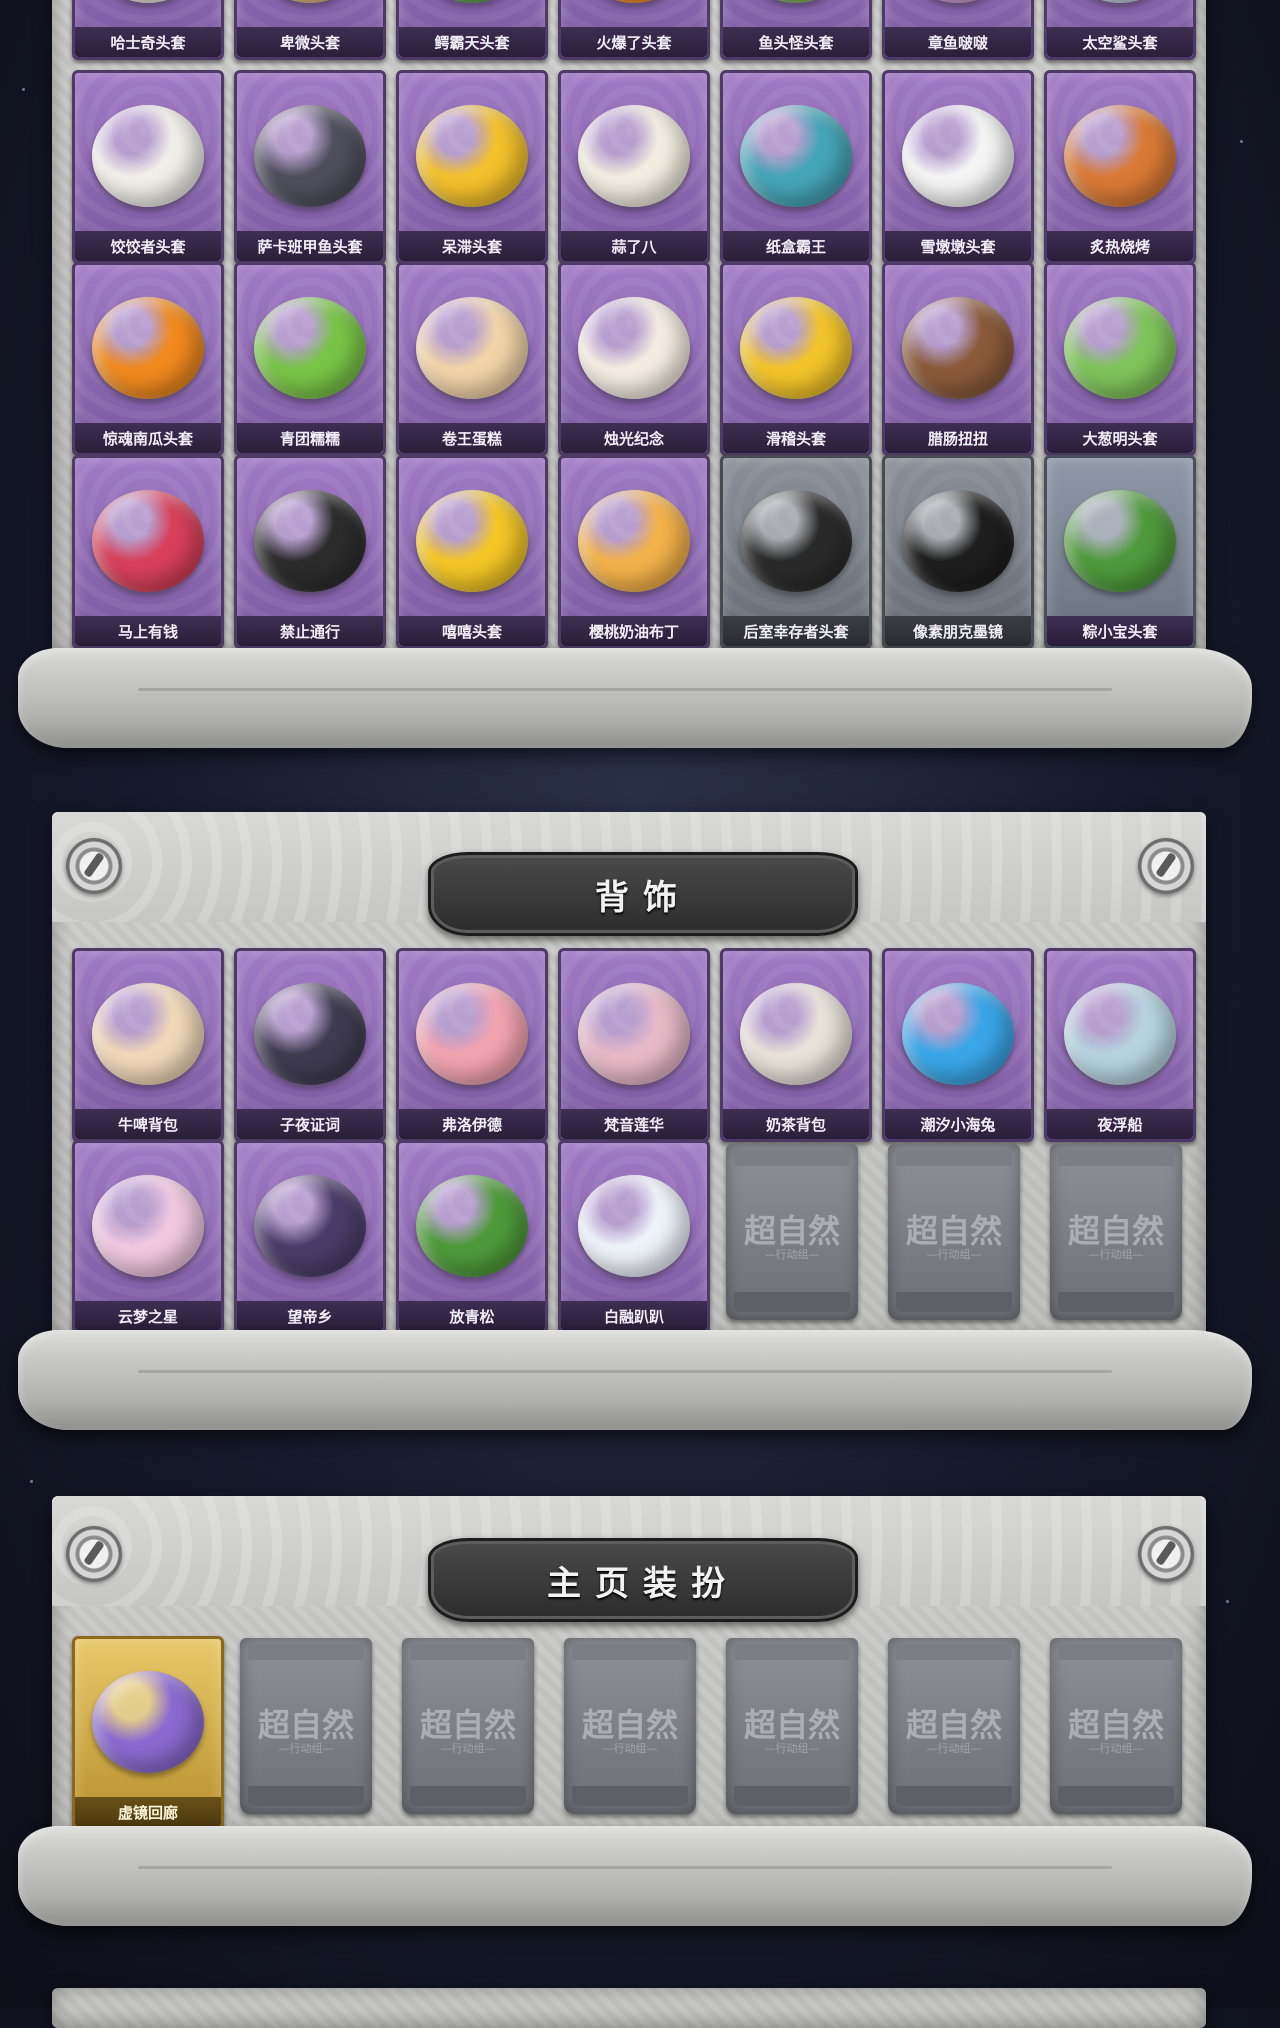 The image size is (1280, 2028). What do you see at coordinates (148, 167) in the screenshot?
I see `item-card: 饺饺者头套` at bounding box center [148, 167].